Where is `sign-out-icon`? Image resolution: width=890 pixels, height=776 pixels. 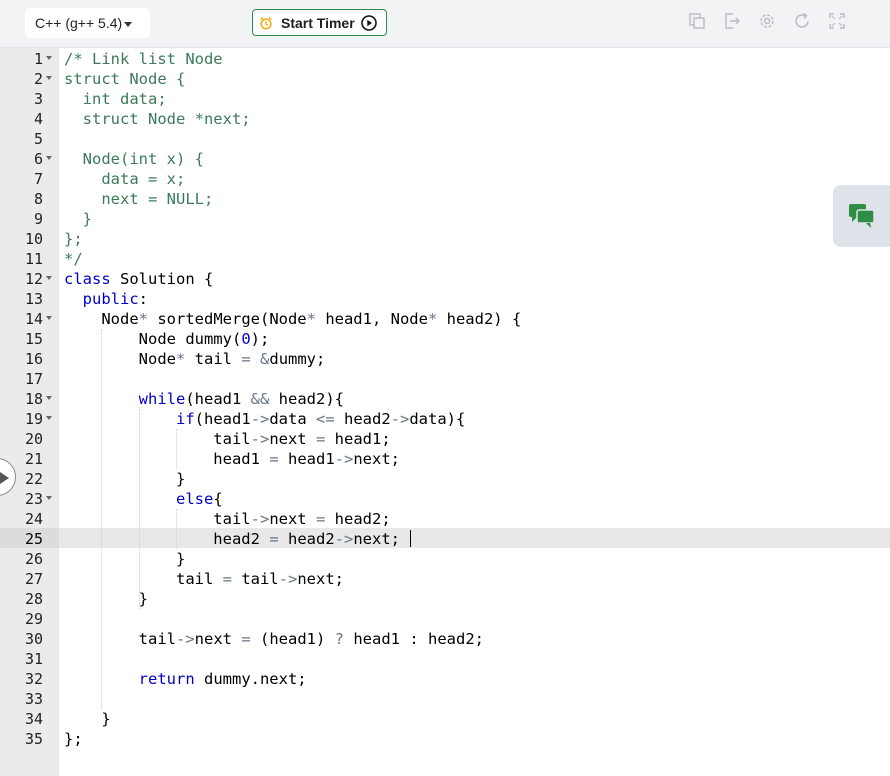
sign-out-icon is located at coordinates (732, 21).